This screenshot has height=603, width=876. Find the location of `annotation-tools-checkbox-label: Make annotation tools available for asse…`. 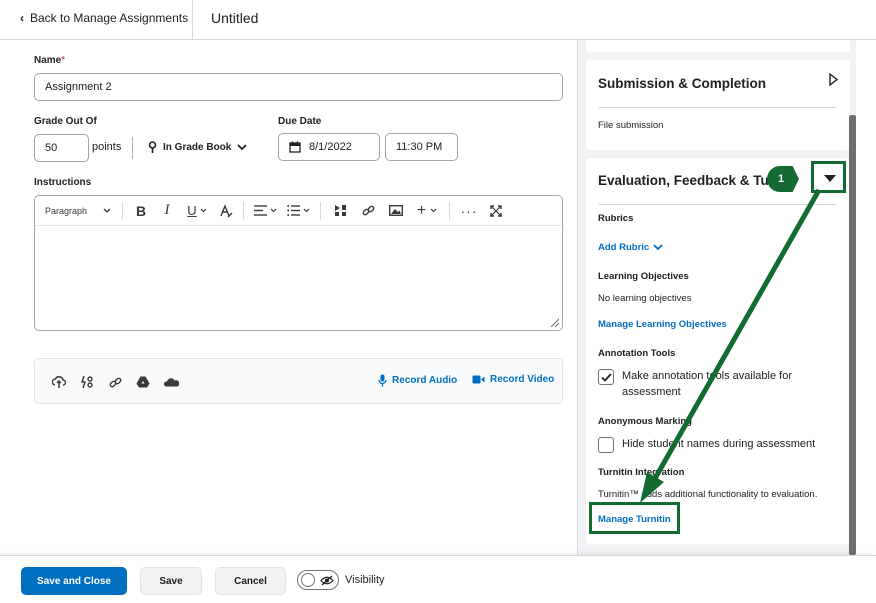

annotation-tools-checkbox-label: Make annotation tools available for asse… is located at coordinates (707, 384).